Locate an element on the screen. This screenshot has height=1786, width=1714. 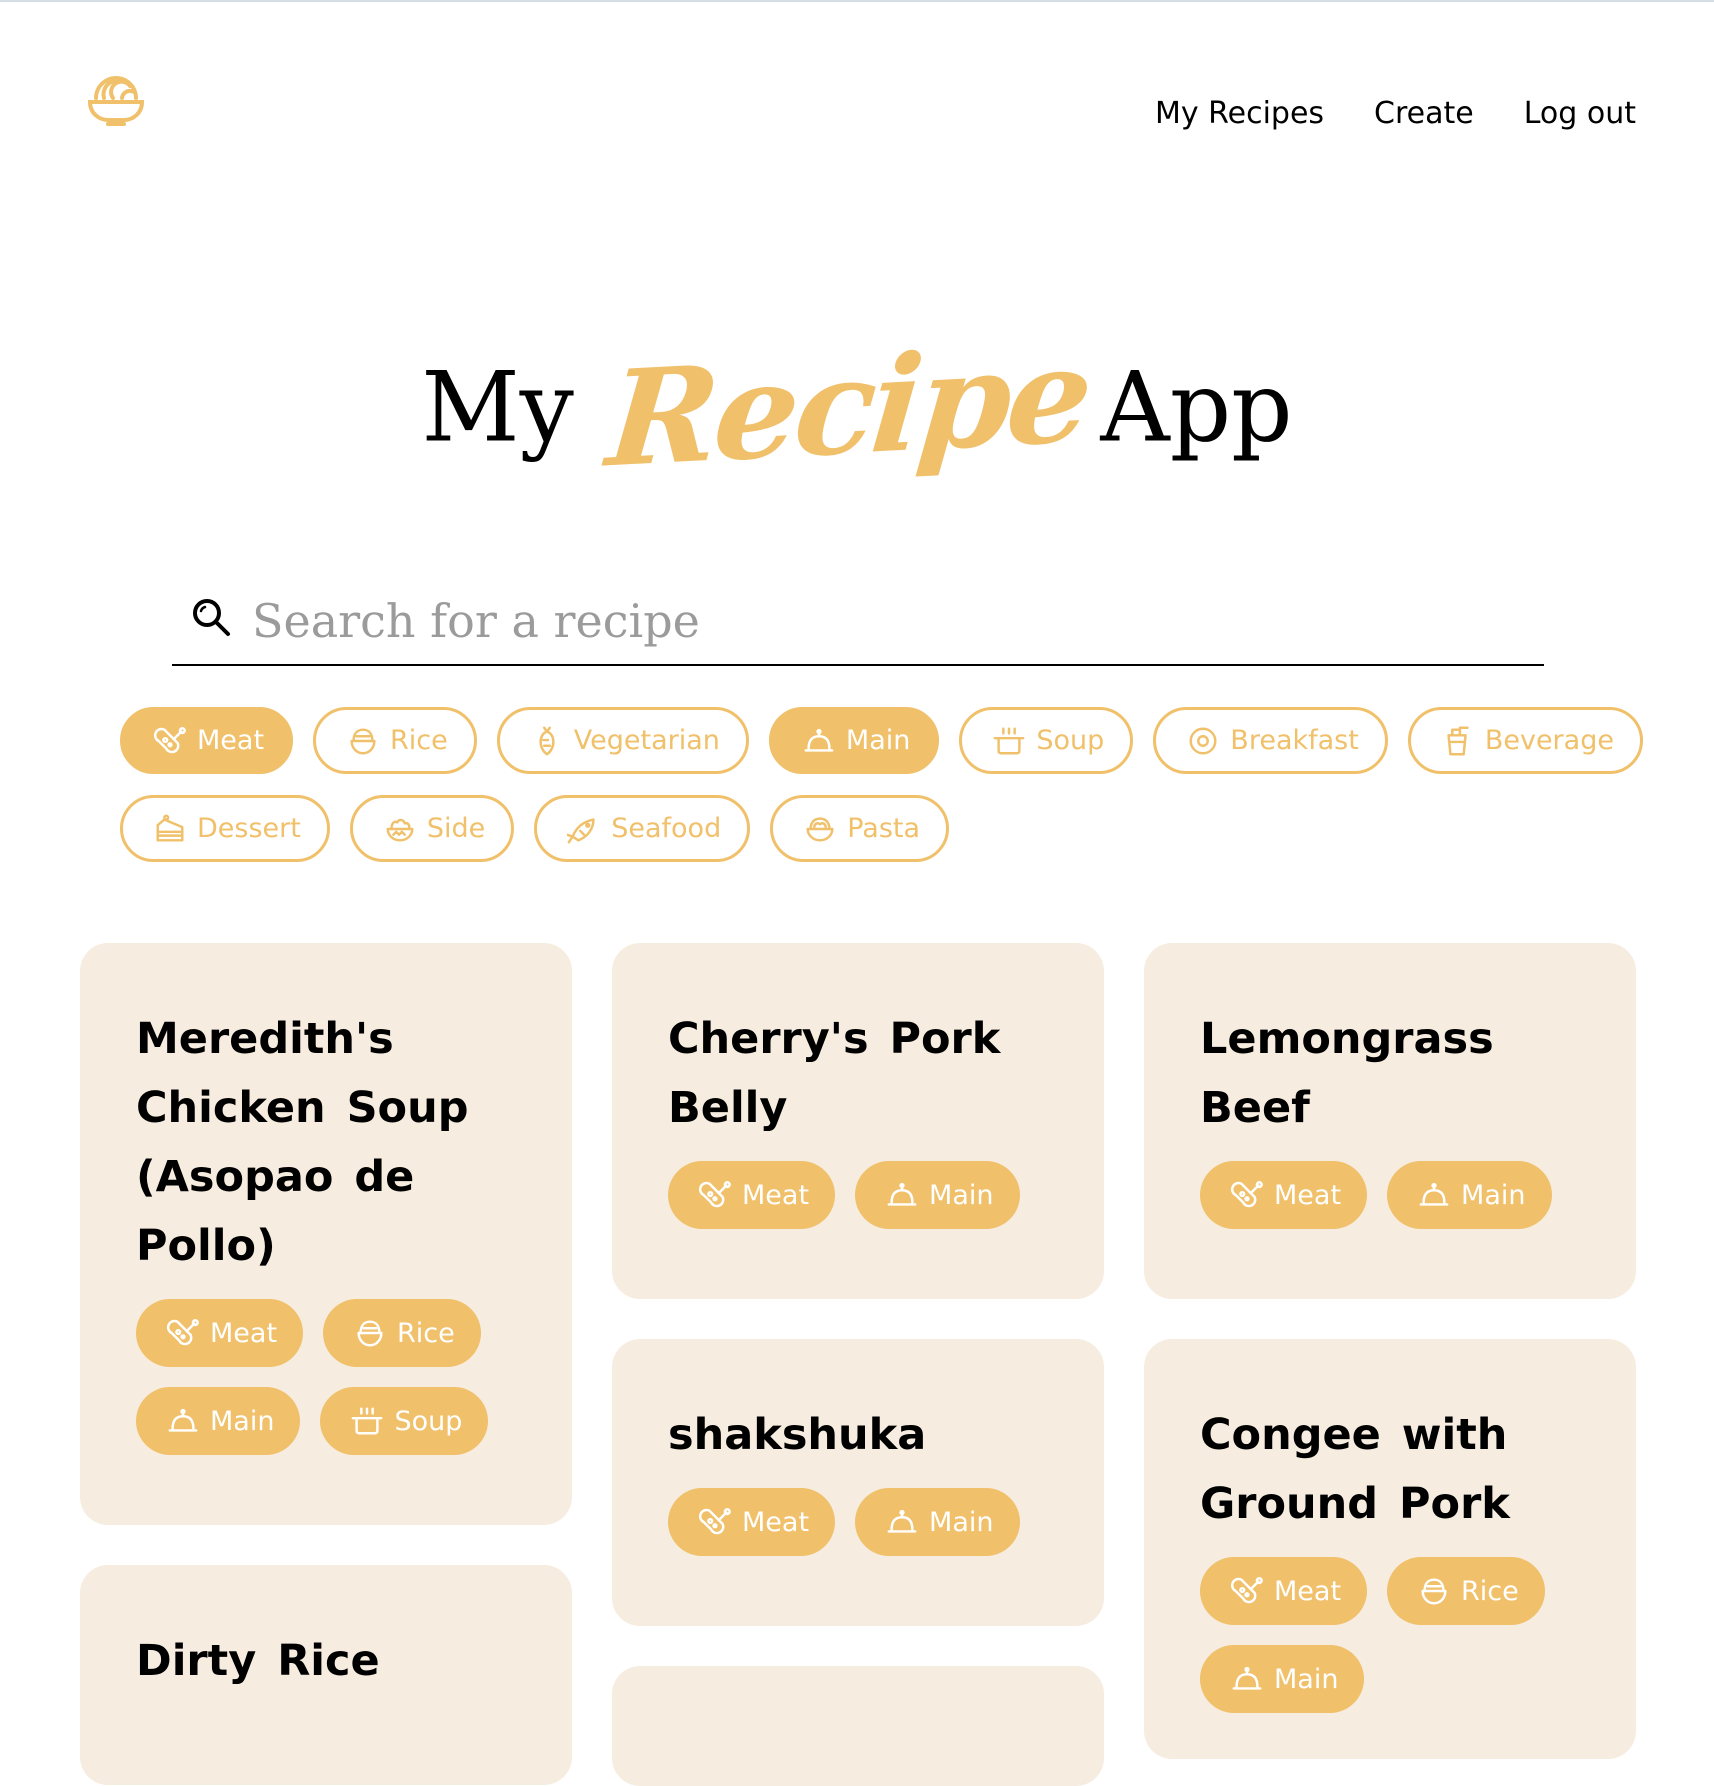
recipe-tag-soup: Soup is located at coordinates (404, 1421).